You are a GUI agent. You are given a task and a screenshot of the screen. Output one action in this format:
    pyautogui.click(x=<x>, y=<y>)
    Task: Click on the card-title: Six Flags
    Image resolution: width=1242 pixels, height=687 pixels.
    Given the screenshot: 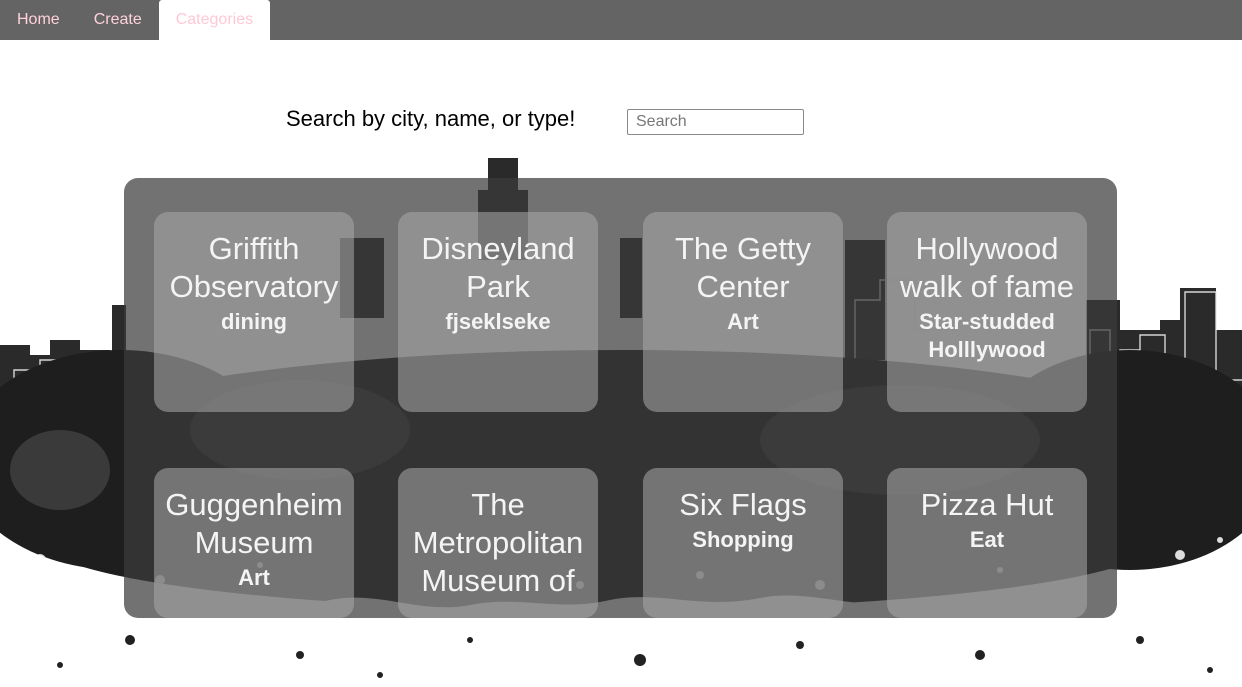 What is the action you would take?
    pyautogui.click(x=743, y=504)
    